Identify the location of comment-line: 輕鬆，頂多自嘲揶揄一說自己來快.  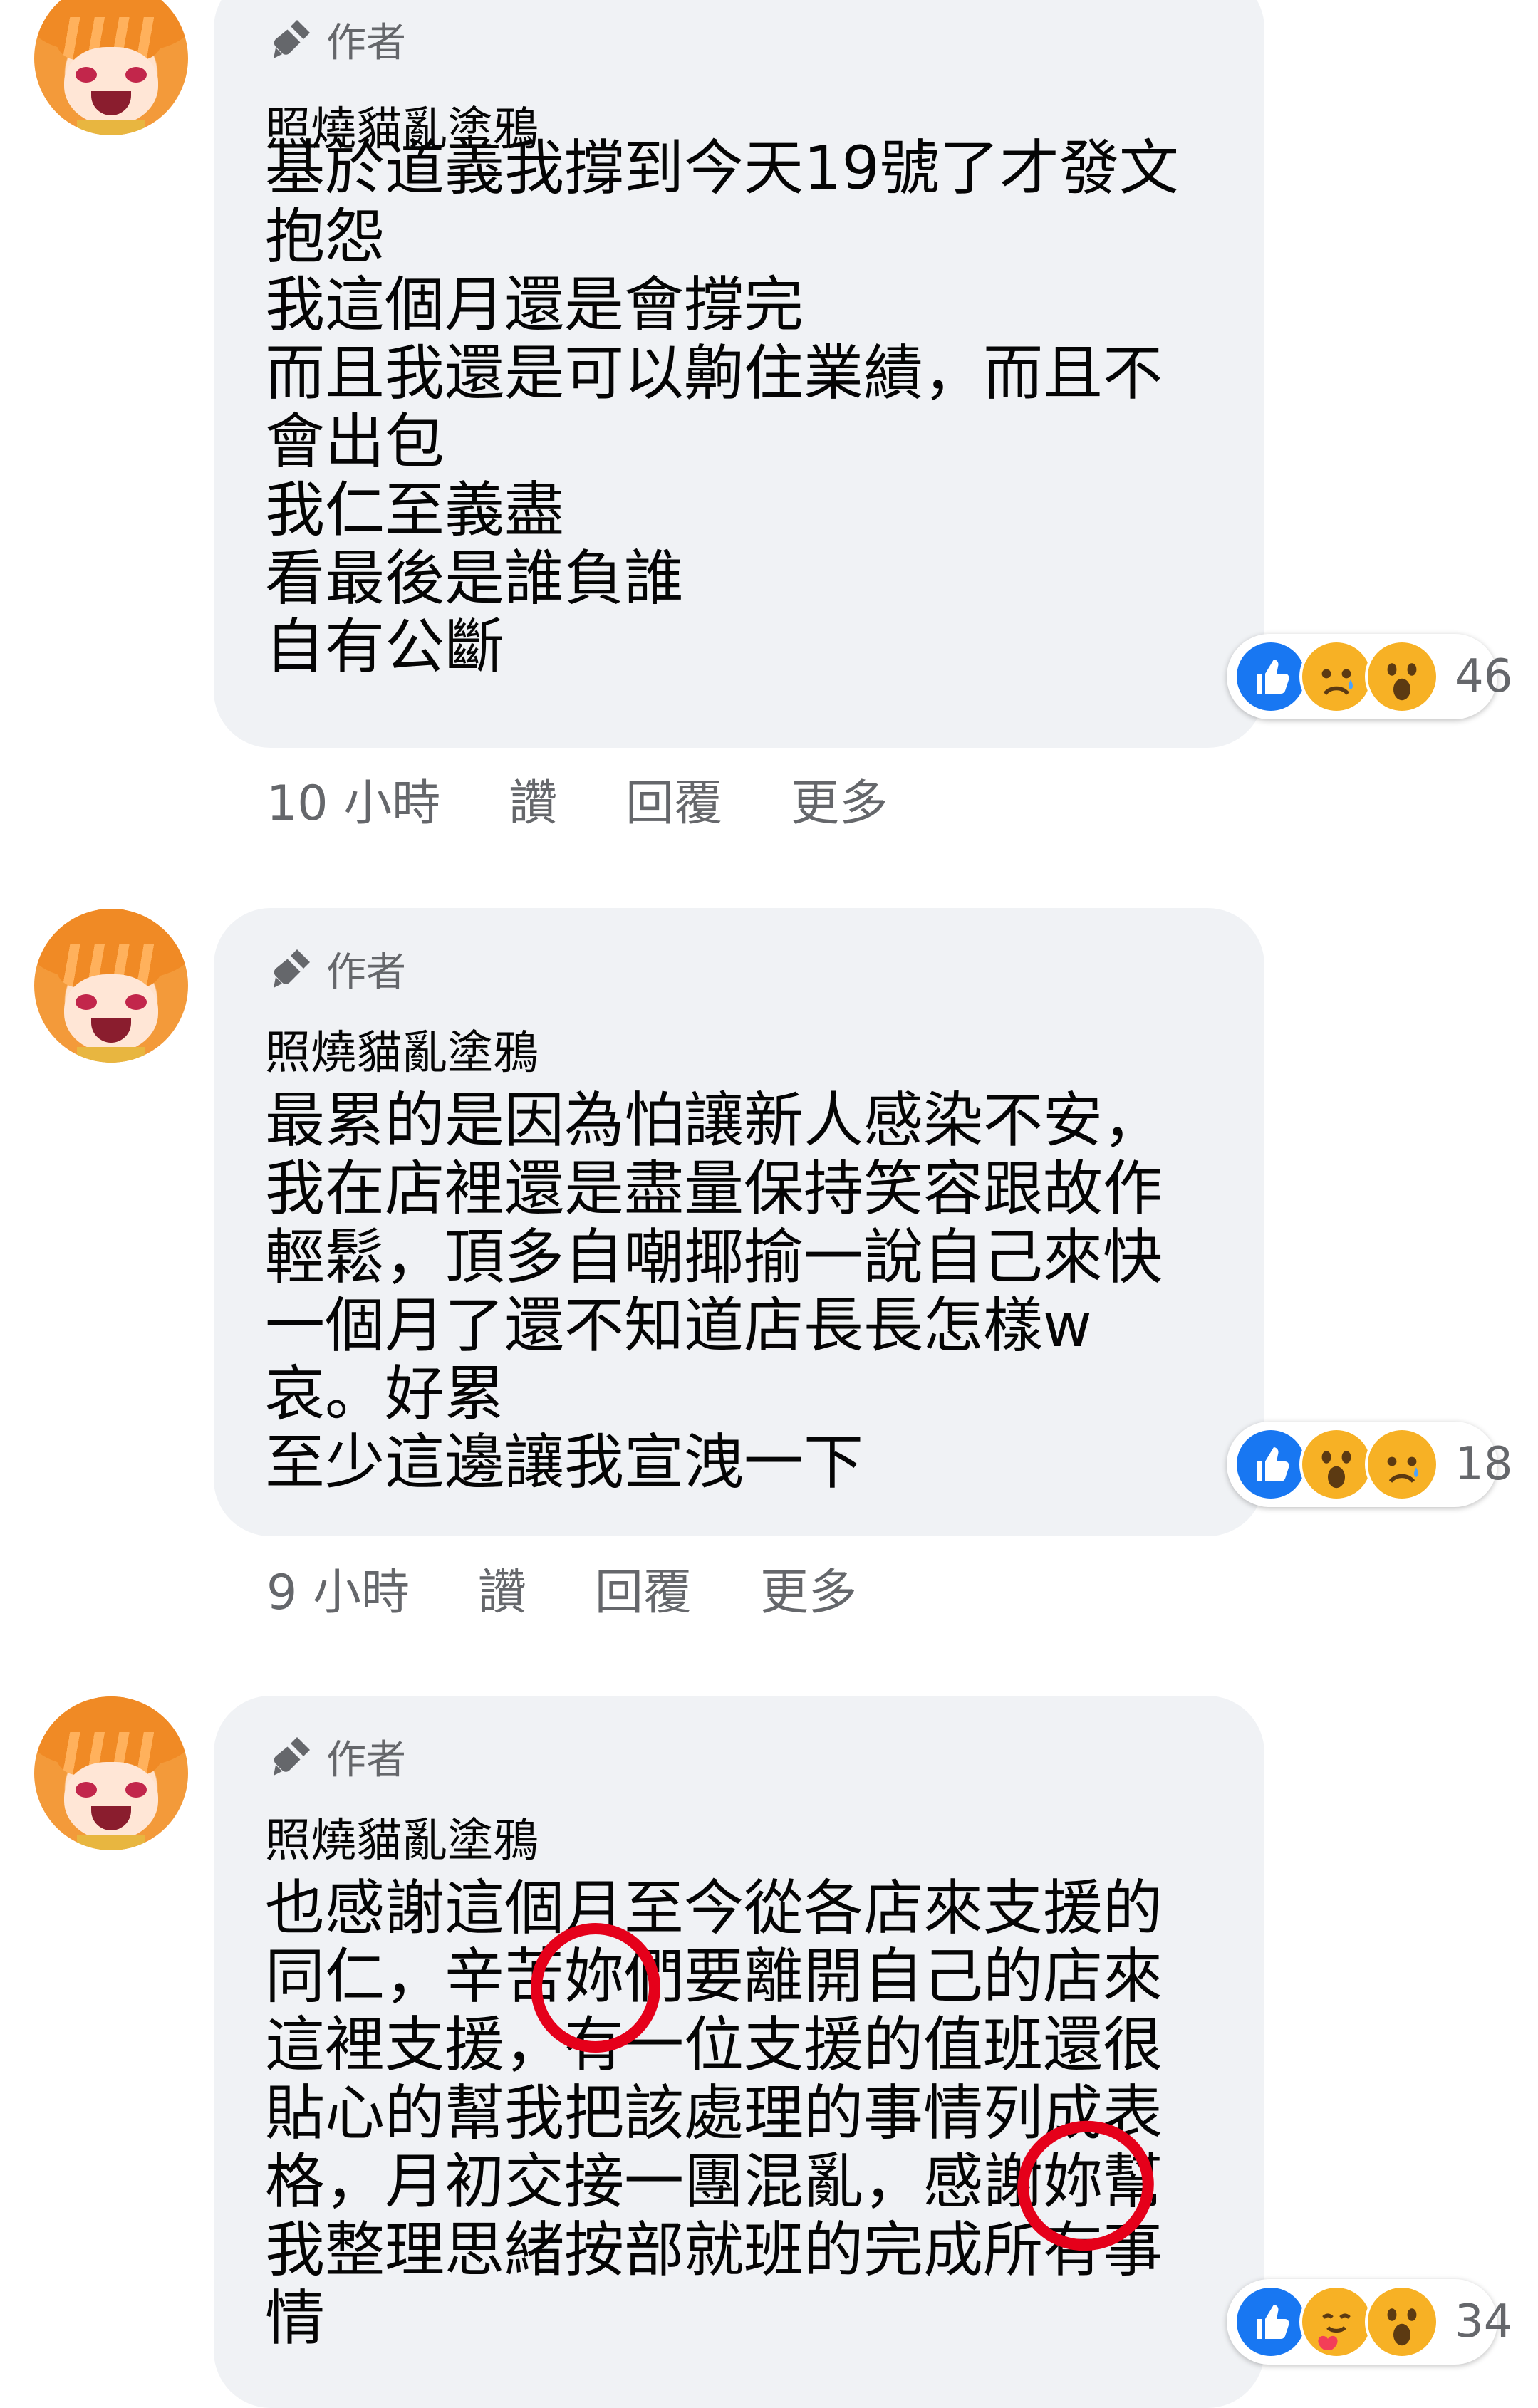
(714, 1257).